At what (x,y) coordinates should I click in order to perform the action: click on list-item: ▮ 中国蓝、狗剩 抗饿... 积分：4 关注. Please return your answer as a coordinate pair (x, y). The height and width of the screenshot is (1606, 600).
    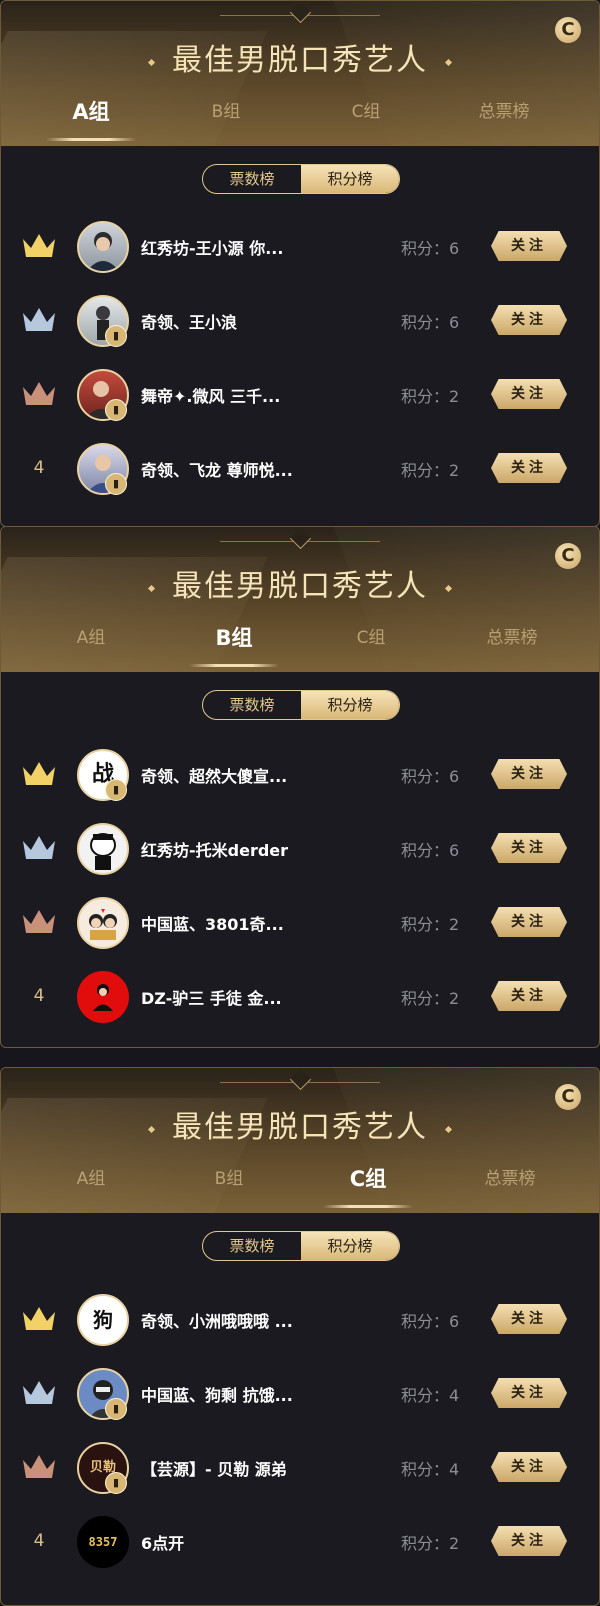
    Looking at the image, I should click on (300, 1393).